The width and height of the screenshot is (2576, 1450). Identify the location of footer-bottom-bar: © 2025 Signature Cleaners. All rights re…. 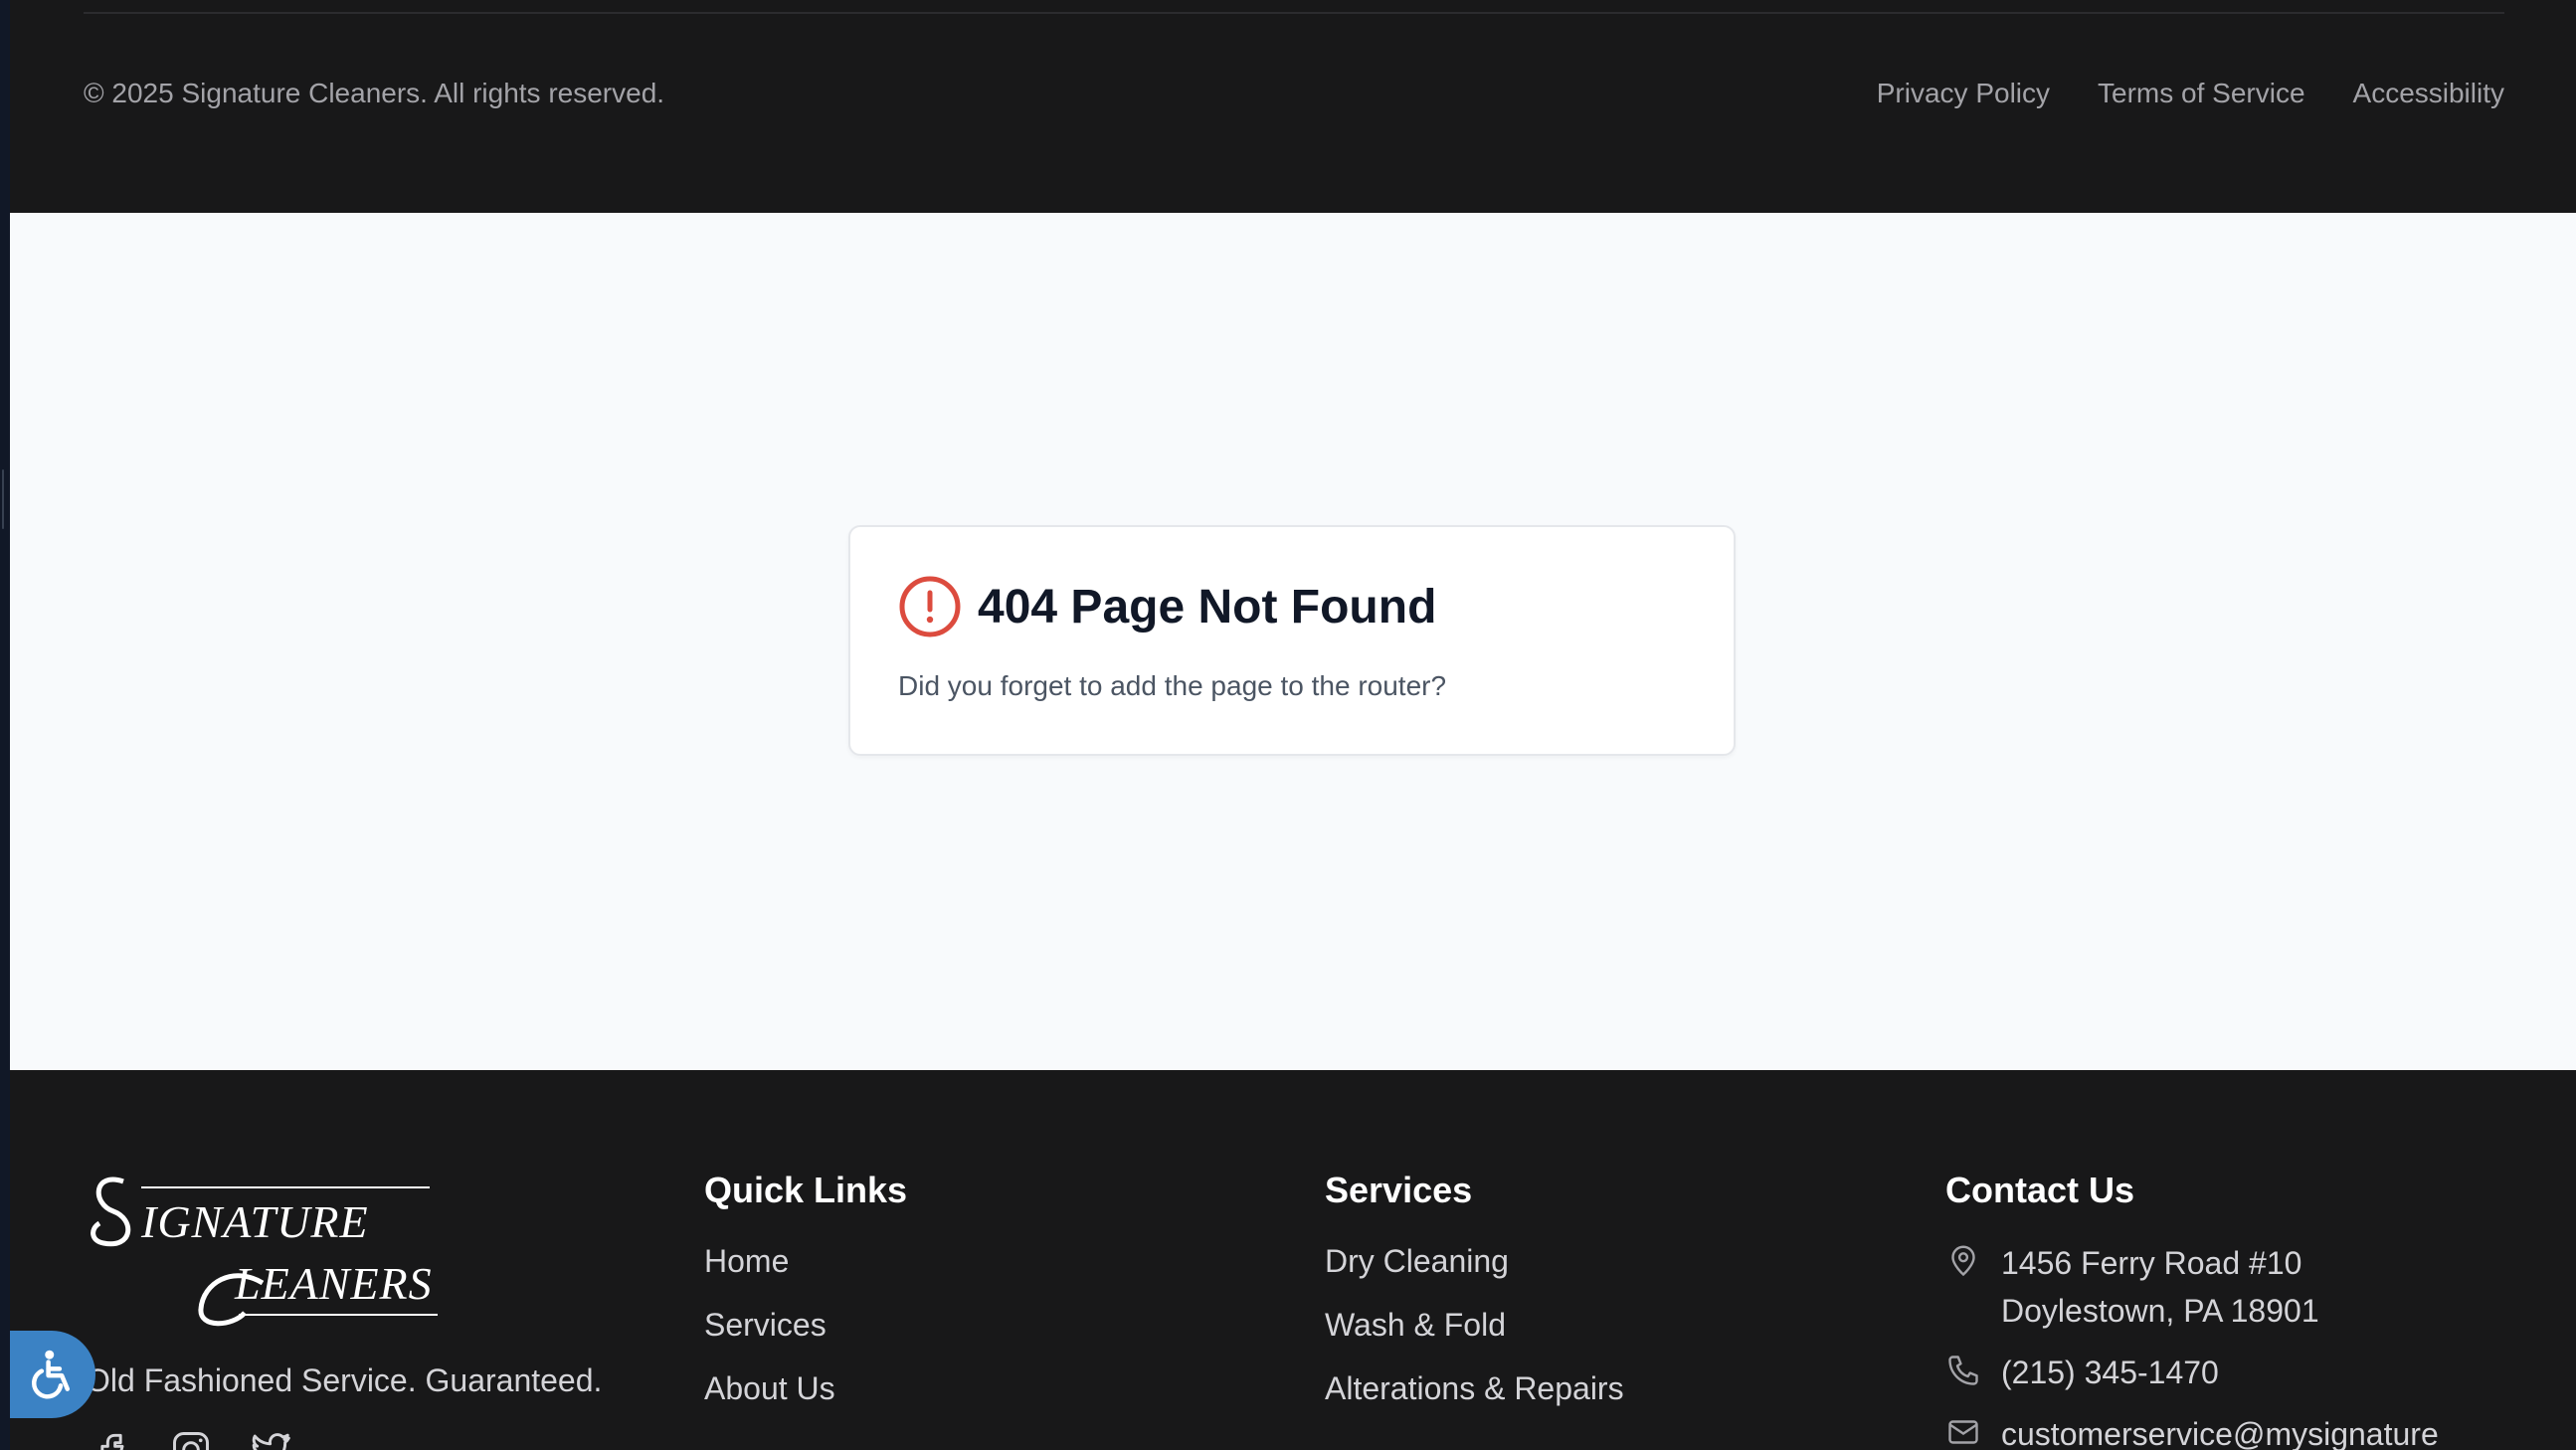
(1293, 106).